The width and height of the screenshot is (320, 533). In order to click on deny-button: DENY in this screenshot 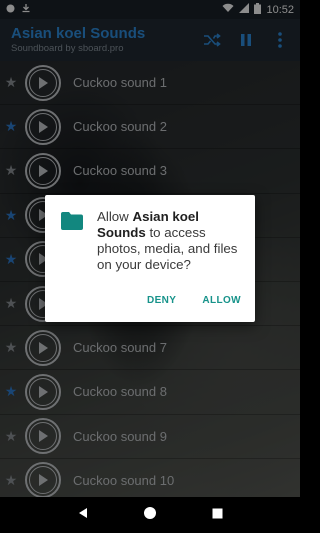, I will do `click(161, 300)`.